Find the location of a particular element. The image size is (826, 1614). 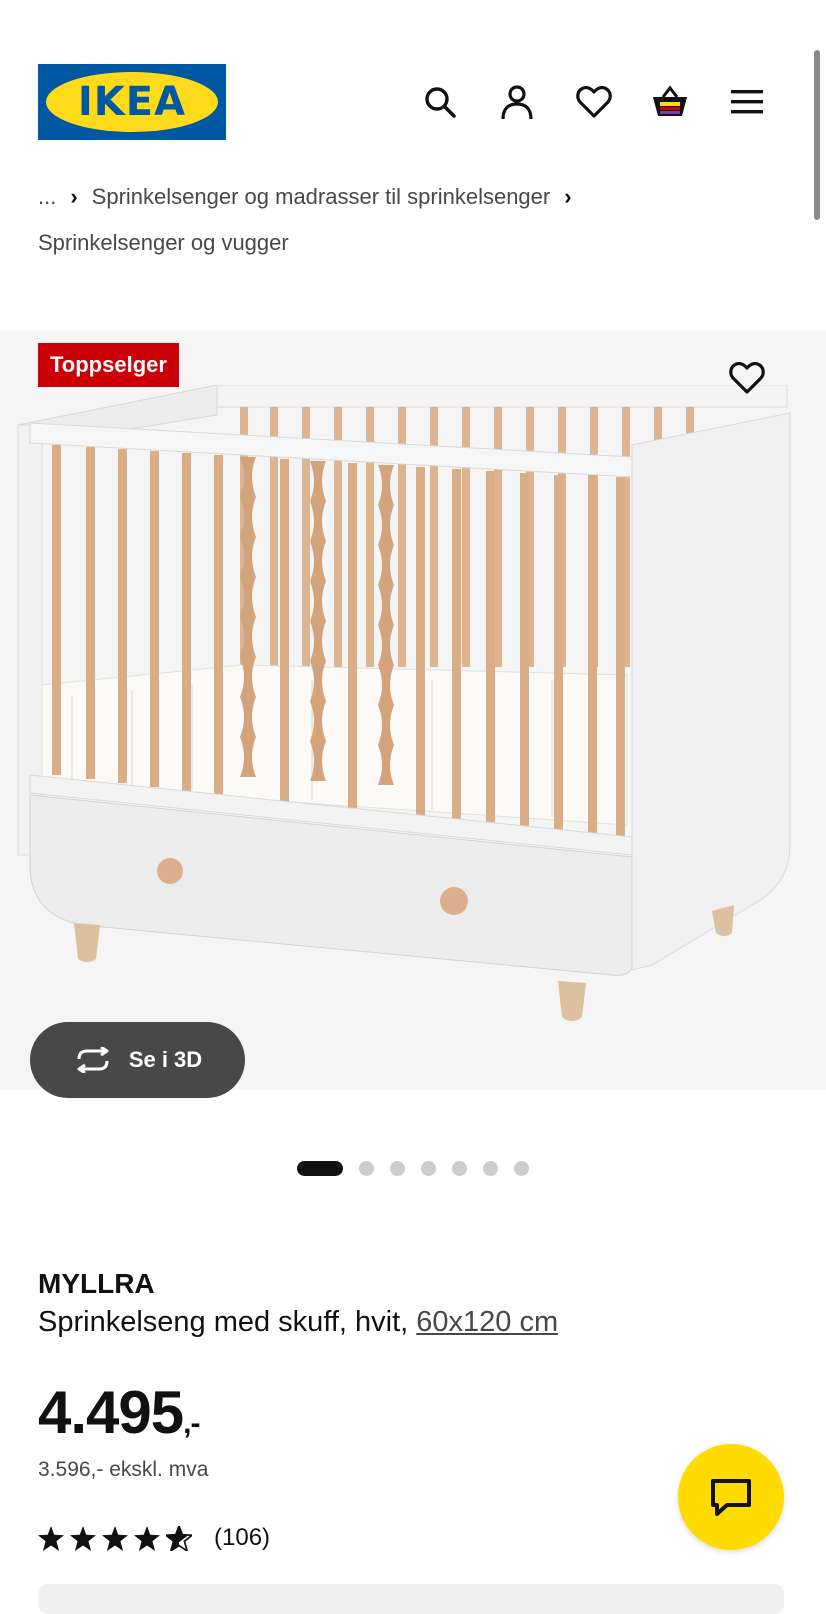

product-size-link: 60x120 cm is located at coordinates (487, 1322).